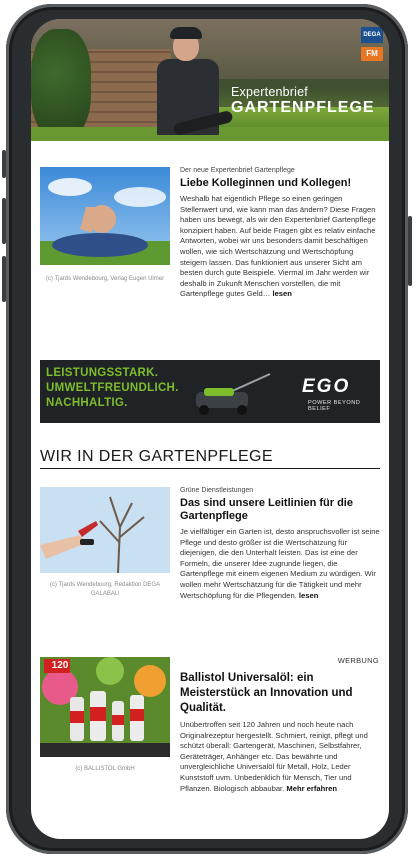  Describe the element at coordinates (105, 769) in the screenshot. I see `ballistol-caption: (c) BALLISTOL GmbH` at that location.